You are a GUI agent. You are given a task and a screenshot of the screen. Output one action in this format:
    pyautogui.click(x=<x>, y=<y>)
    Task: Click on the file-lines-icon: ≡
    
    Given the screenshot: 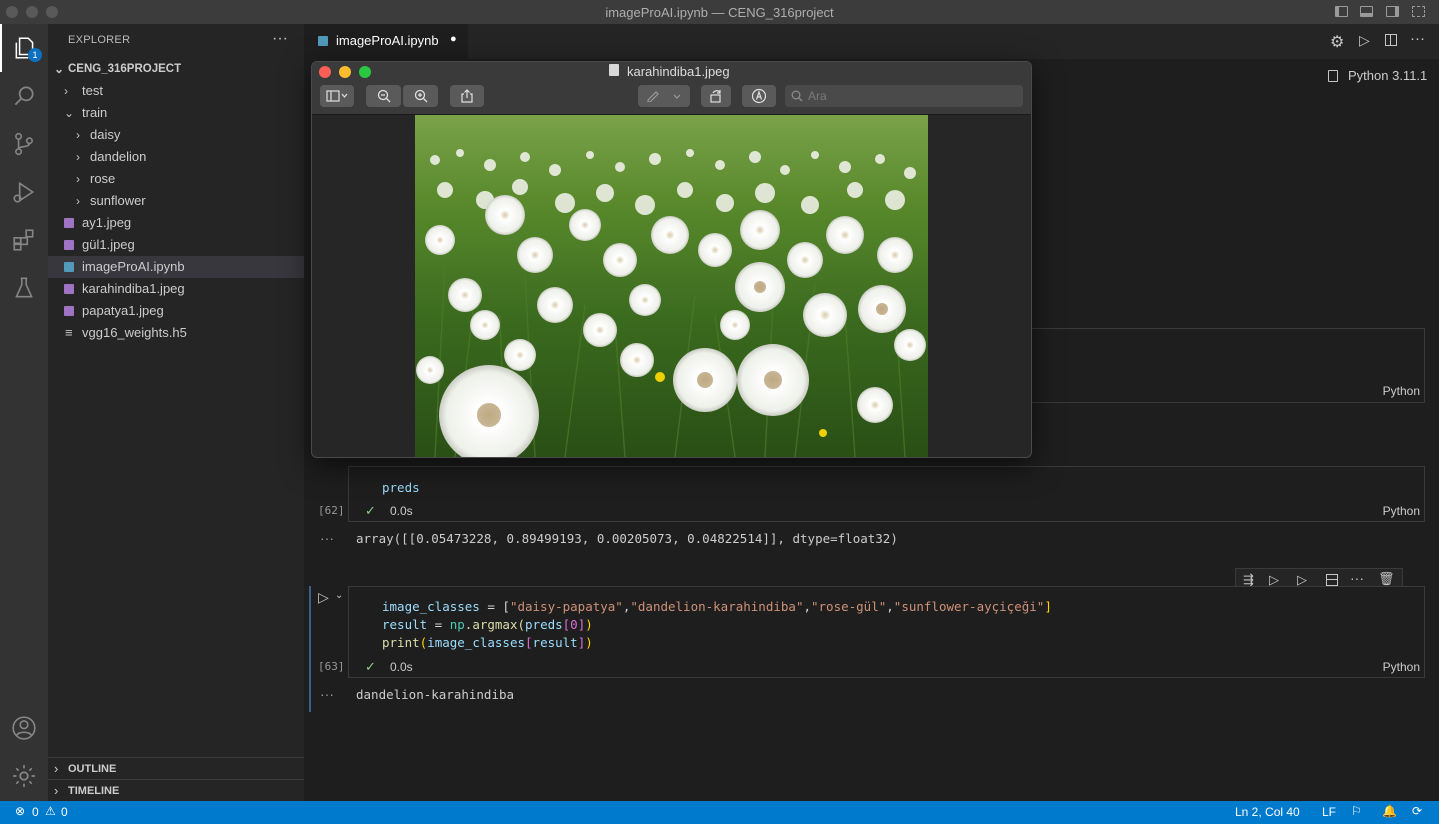 What is the action you would take?
    pyautogui.click(x=69, y=332)
    